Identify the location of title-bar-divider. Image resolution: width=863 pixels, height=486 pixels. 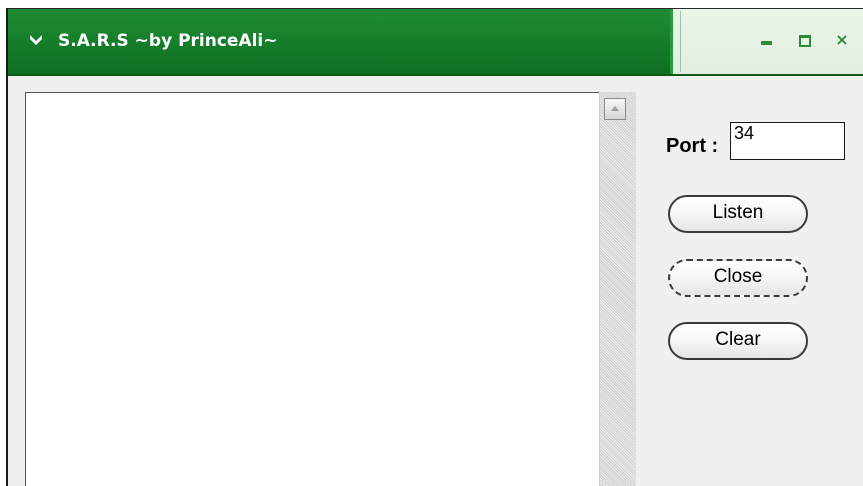
(680, 41).